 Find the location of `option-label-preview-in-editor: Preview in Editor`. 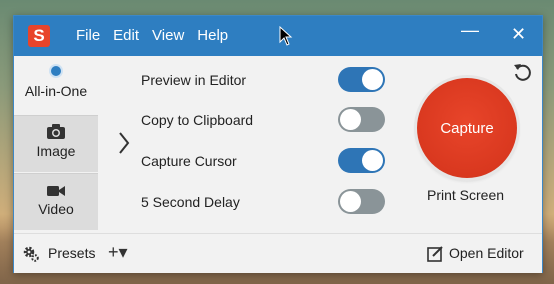

option-label-preview-in-editor: Preview in Editor is located at coordinates (194, 80).